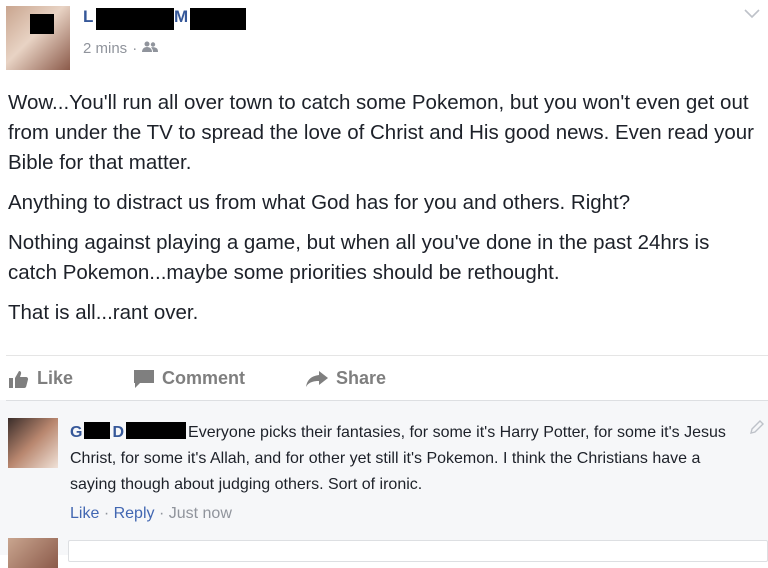 This screenshot has height=568, width=768. I want to click on avatar-redaction, so click(42, 24).